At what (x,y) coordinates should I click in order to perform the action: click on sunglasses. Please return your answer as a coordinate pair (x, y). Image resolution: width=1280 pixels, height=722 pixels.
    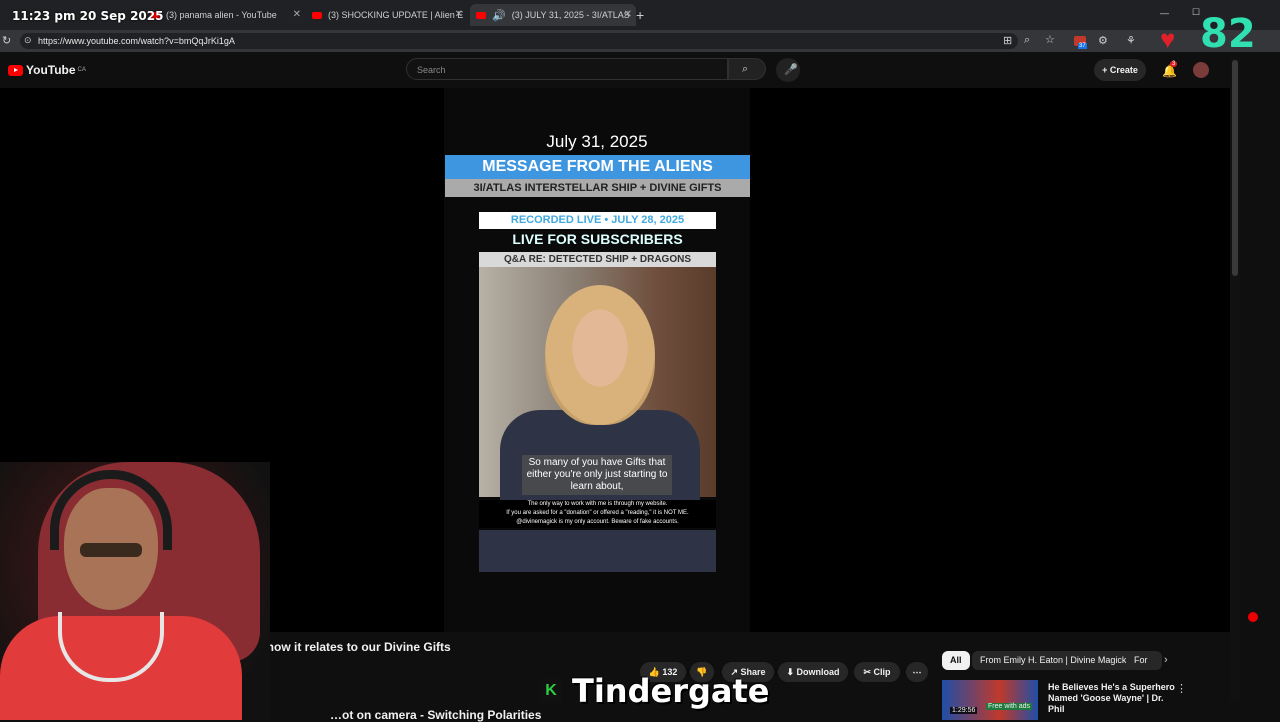
    Looking at the image, I should click on (111, 550).